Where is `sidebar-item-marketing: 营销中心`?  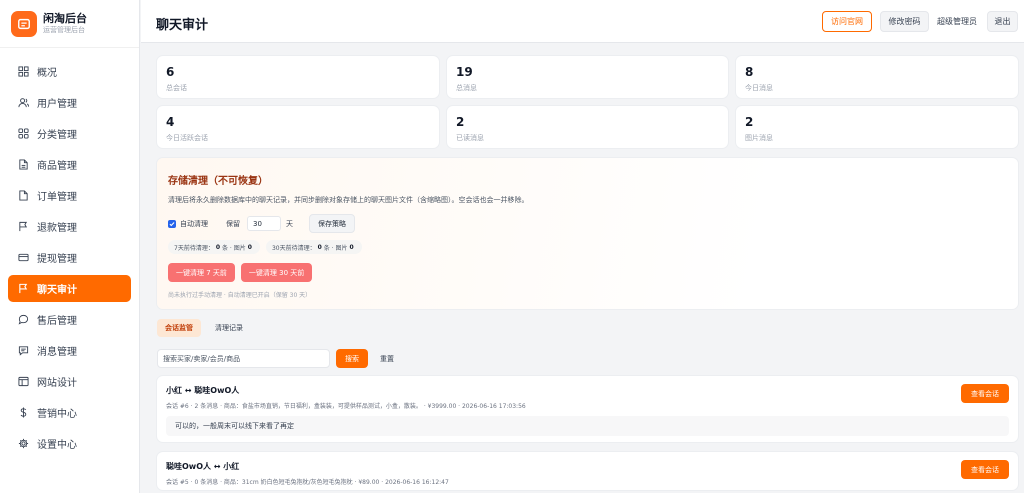 sidebar-item-marketing: 营销中心 is located at coordinates (69, 412).